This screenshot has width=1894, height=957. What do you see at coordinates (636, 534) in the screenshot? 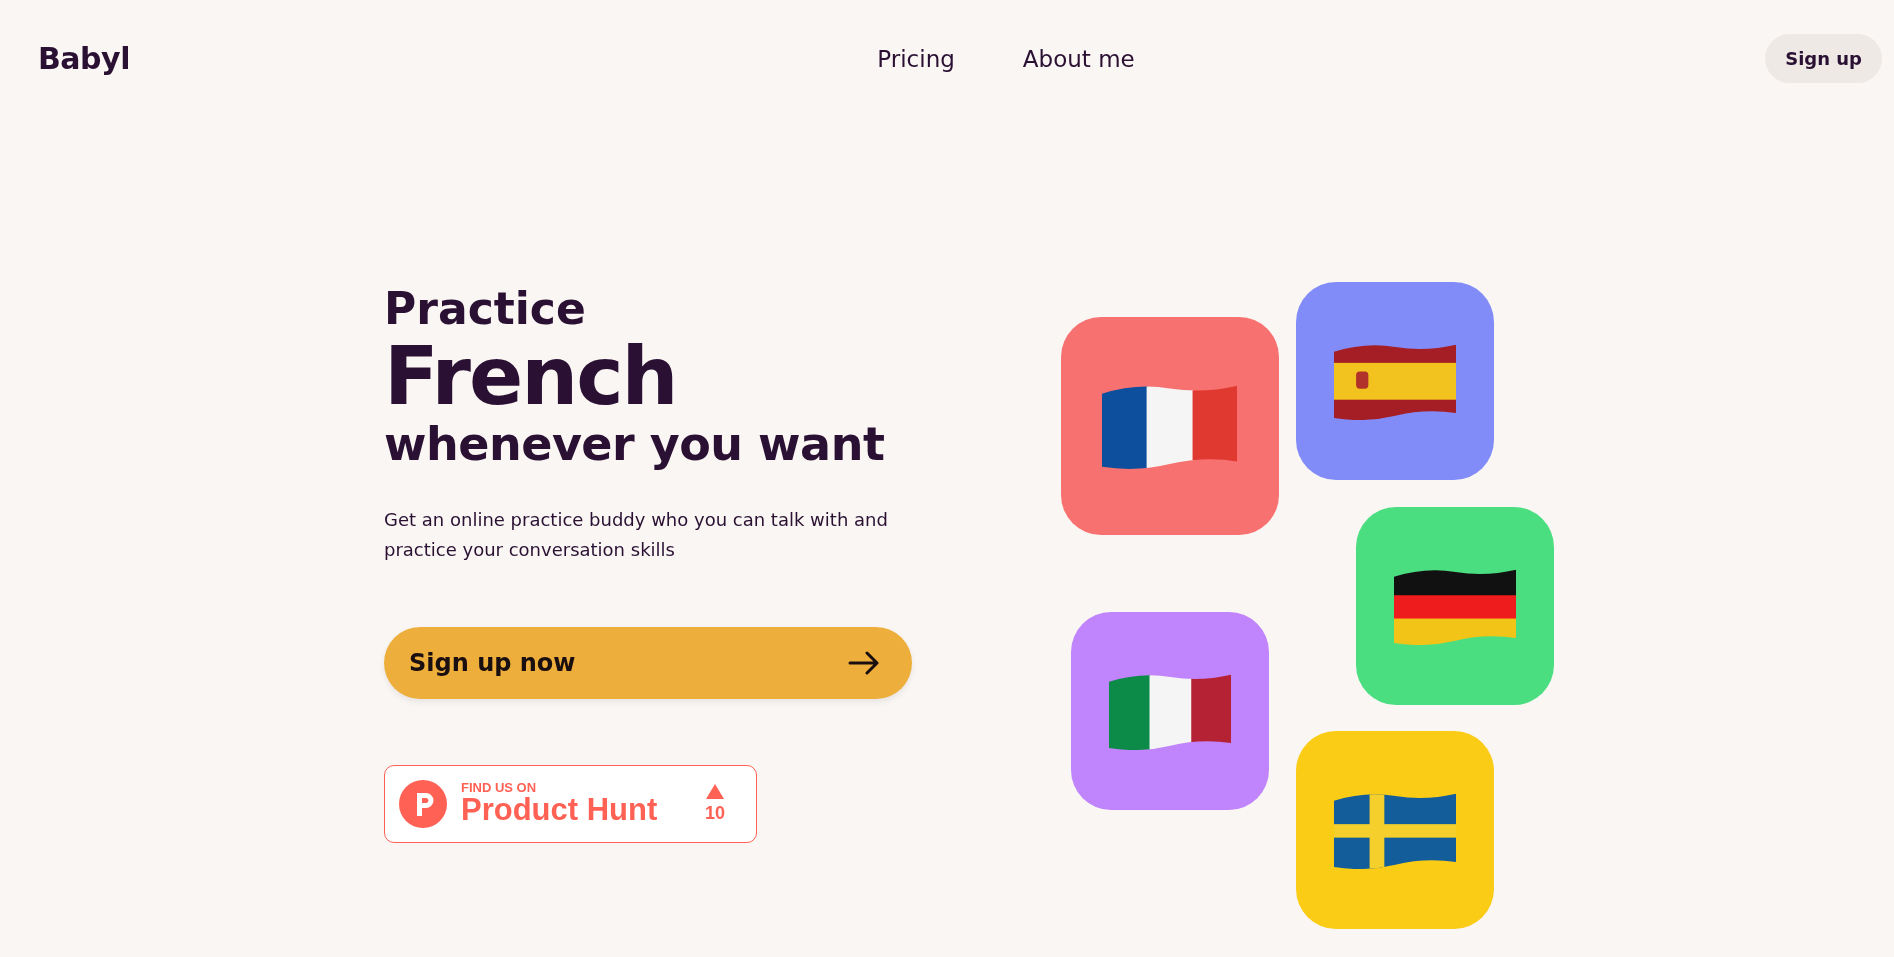
I see `description: Get an online practice buddy who you can talk with and practice your conversation skills` at bounding box center [636, 534].